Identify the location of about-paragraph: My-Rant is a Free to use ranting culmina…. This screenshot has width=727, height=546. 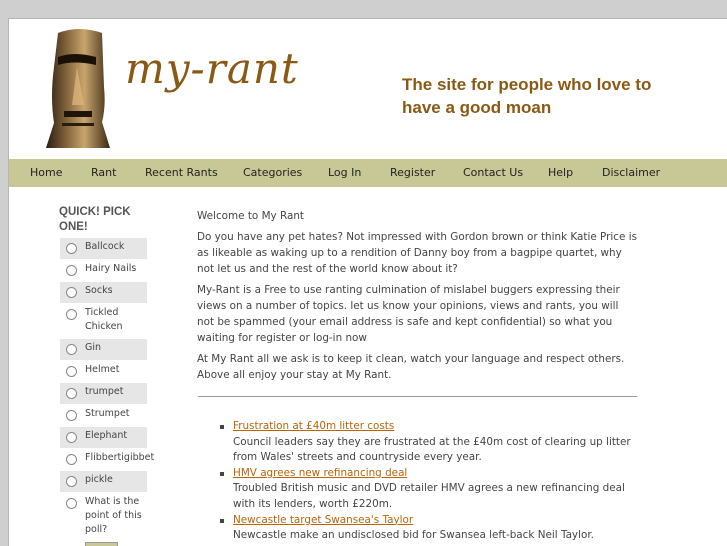
(408, 314).